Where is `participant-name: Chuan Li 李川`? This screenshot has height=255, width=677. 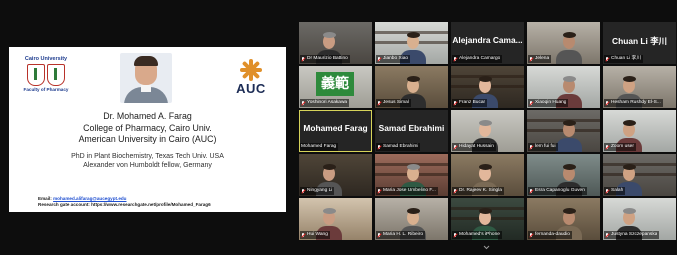
participant-name: Chuan Li 李川 is located at coordinates (626, 58).